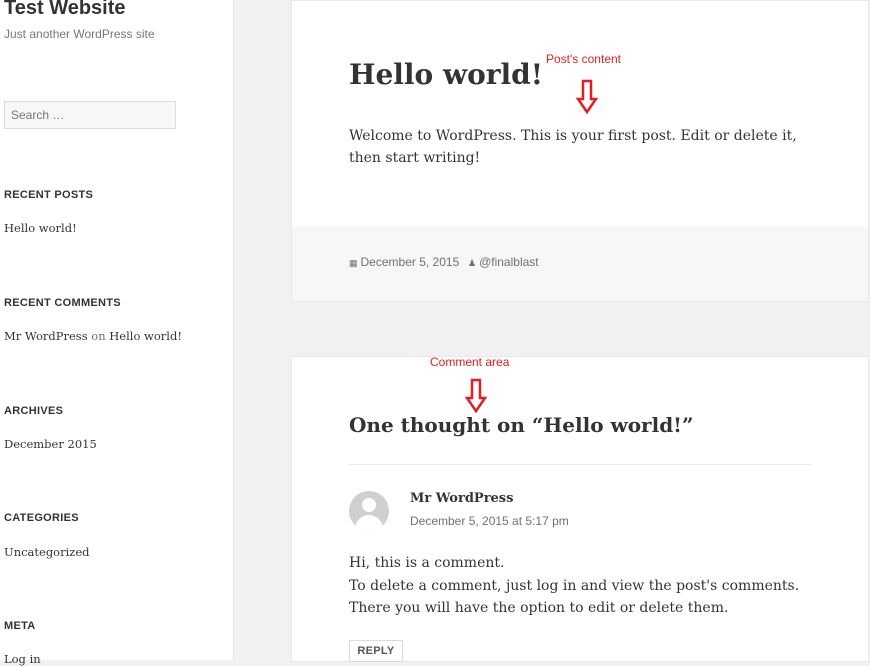 This screenshot has width=870, height=666. I want to click on comment-date: December 5, 2015 at 5:17 pm, so click(489, 521).